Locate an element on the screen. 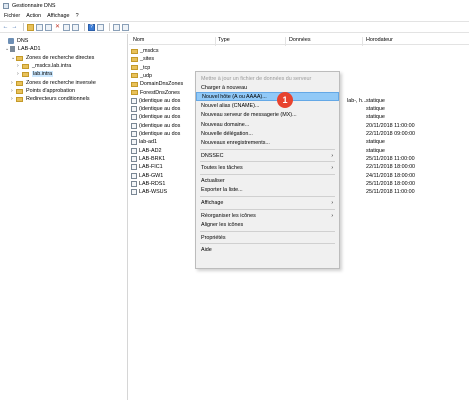  toolbar: ← → ✕ ? is located at coordinates (234, 27).